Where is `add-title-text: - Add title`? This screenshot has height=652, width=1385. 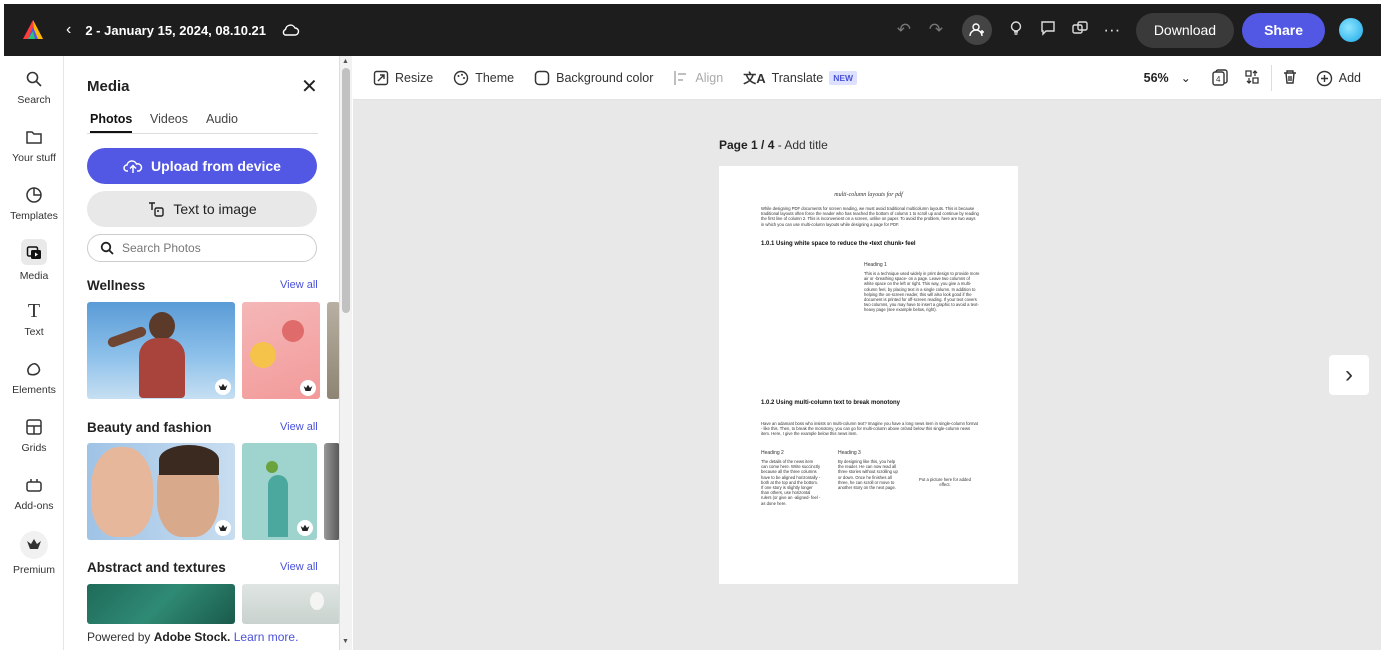
add-title-text: - Add title is located at coordinates (801, 145).